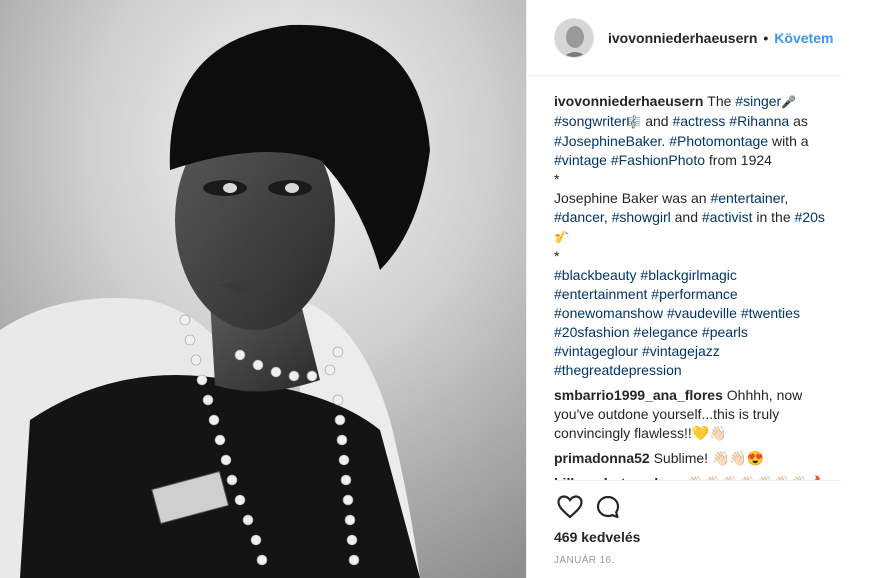 Image resolution: width=869 pixels, height=578 pixels. I want to click on caption-line: #thegreatdepression, so click(697, 370).